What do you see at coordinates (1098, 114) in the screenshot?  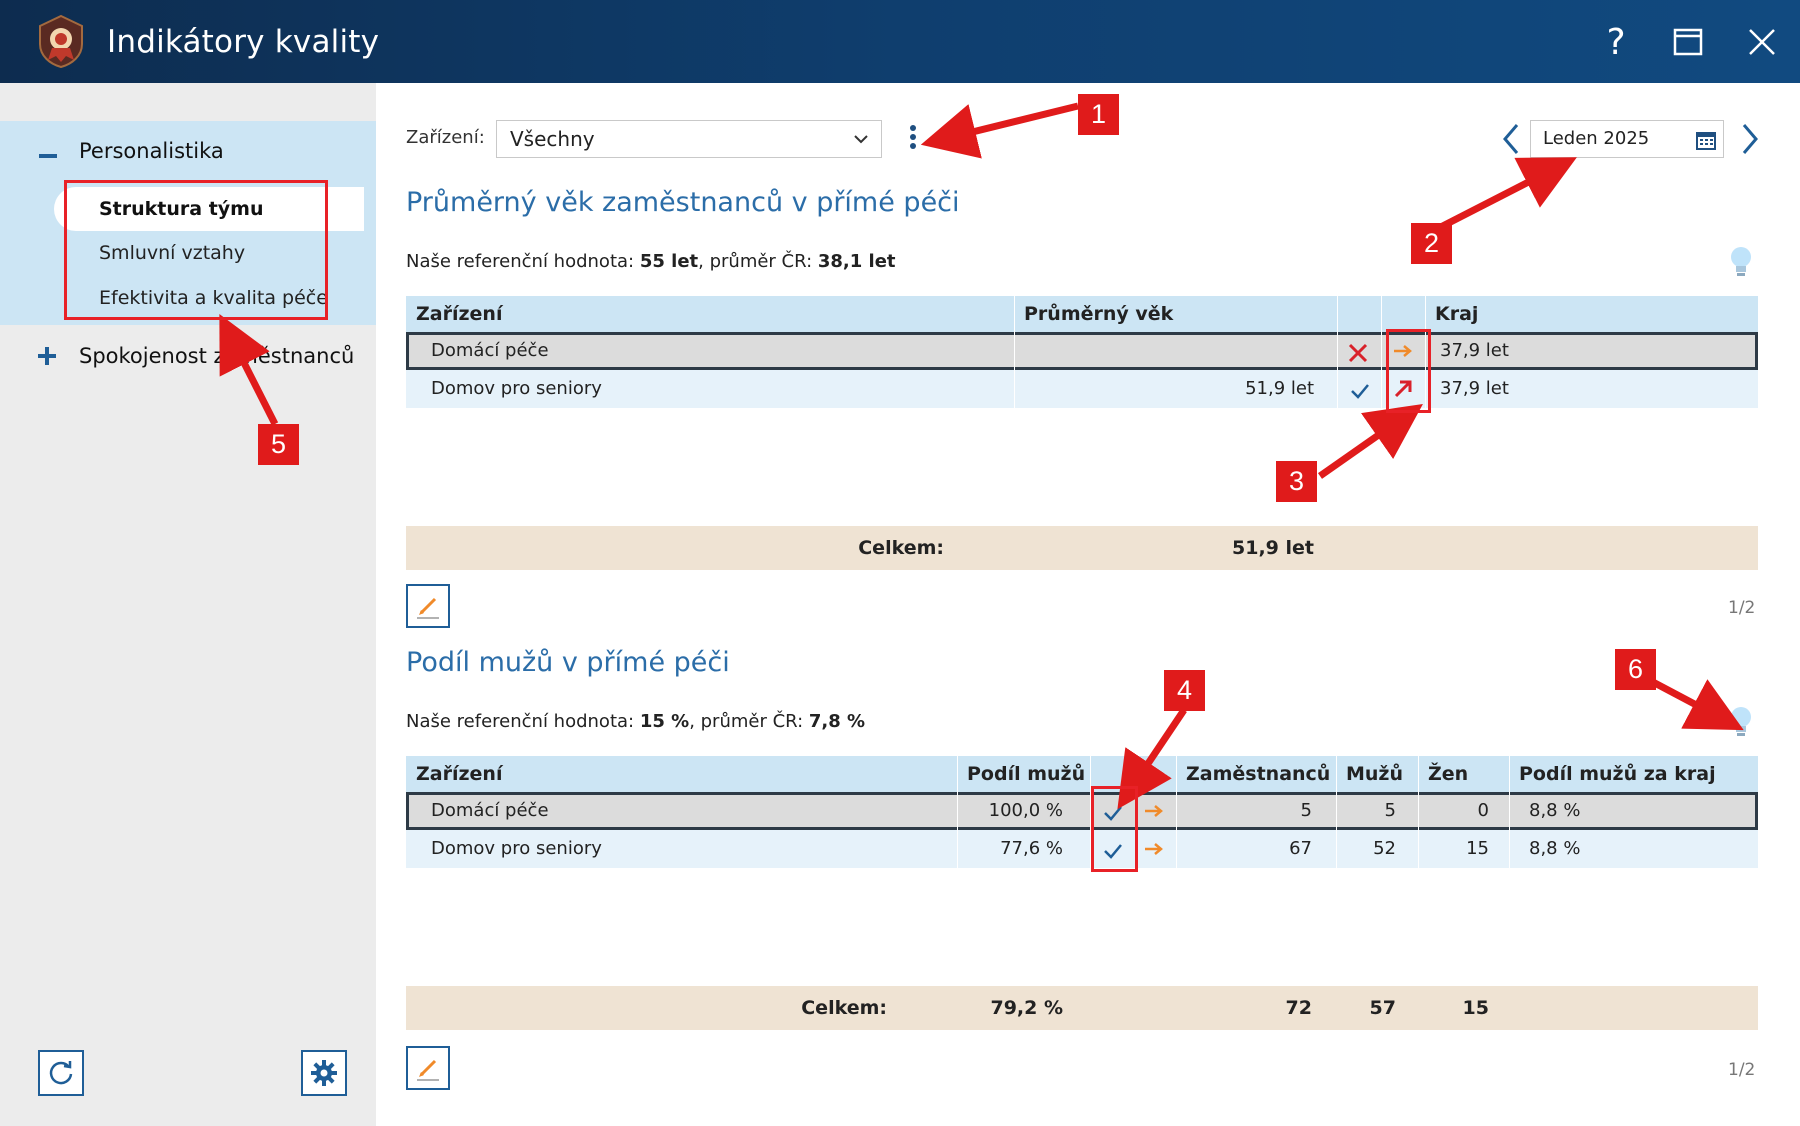 I see `annotation-number: 1` at bounding box center [1098, 114].